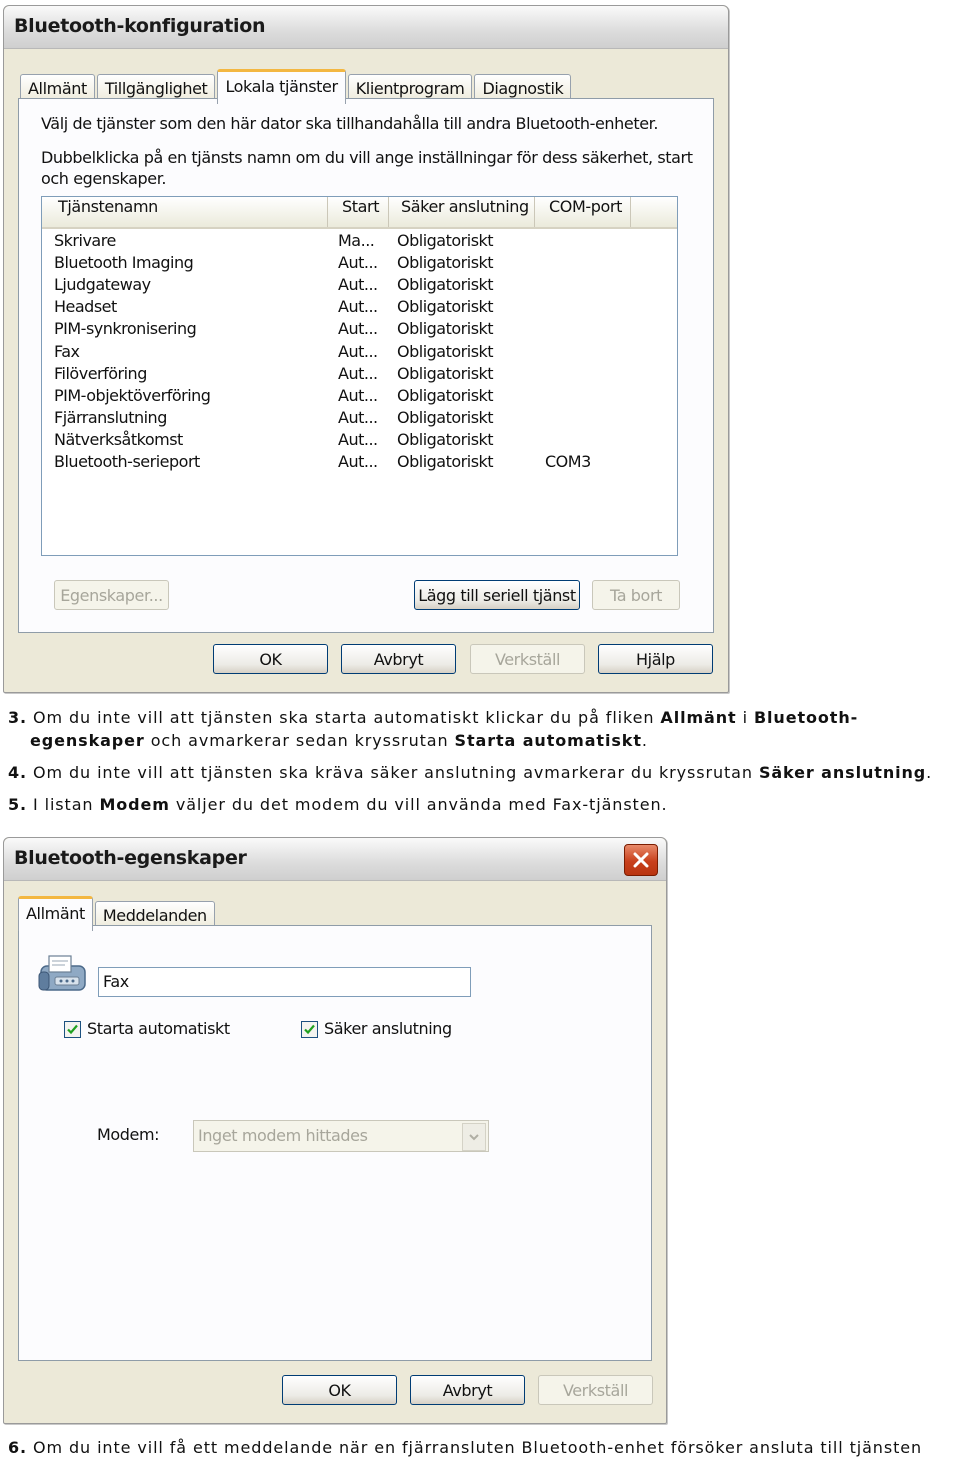 Image resolution: width=960 pixels, height=1461 pixels. What do you see at coordinates (548, 740) in the screenshot?
I see `step-3-bold-auto-start: Starta automatiskt` at bounding box center [548, 740].